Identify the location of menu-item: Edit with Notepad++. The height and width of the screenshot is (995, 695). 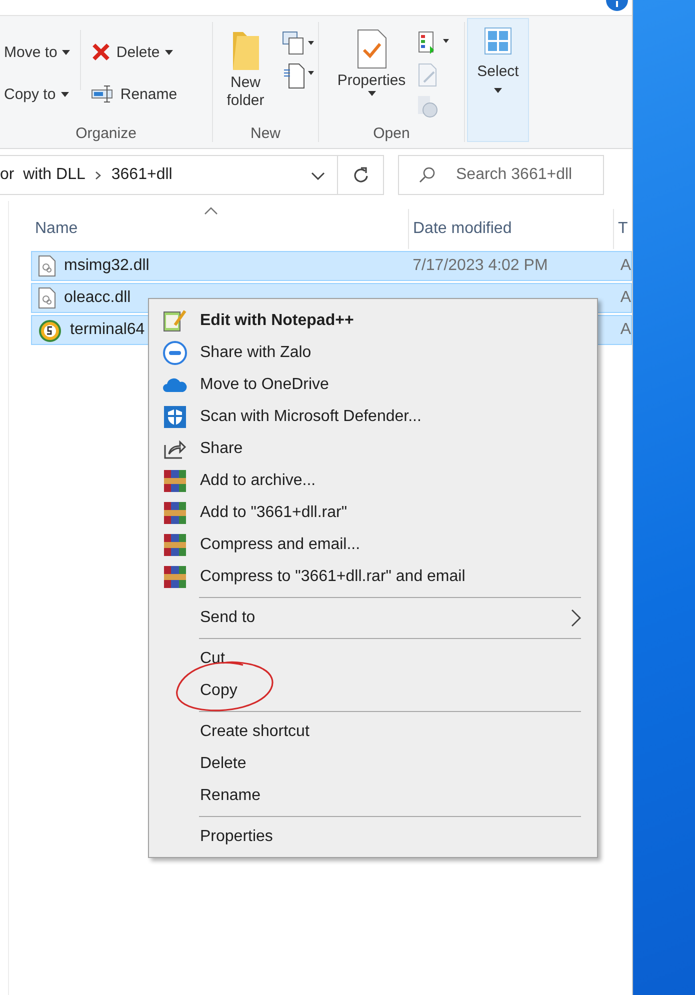
(373, 321).